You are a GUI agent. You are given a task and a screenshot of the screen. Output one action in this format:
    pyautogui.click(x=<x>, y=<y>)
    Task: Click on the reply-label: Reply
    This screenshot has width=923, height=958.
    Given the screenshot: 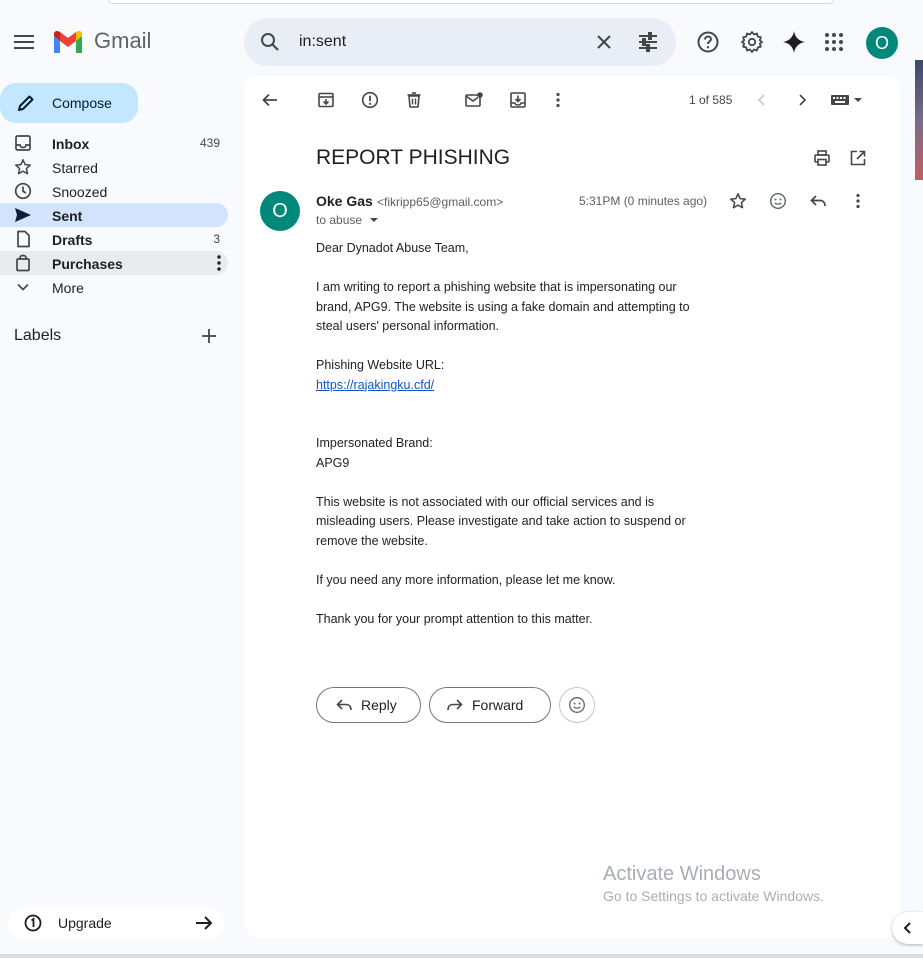 What is the action you would take?
    pyautogui.click(x=379, y=705)
    